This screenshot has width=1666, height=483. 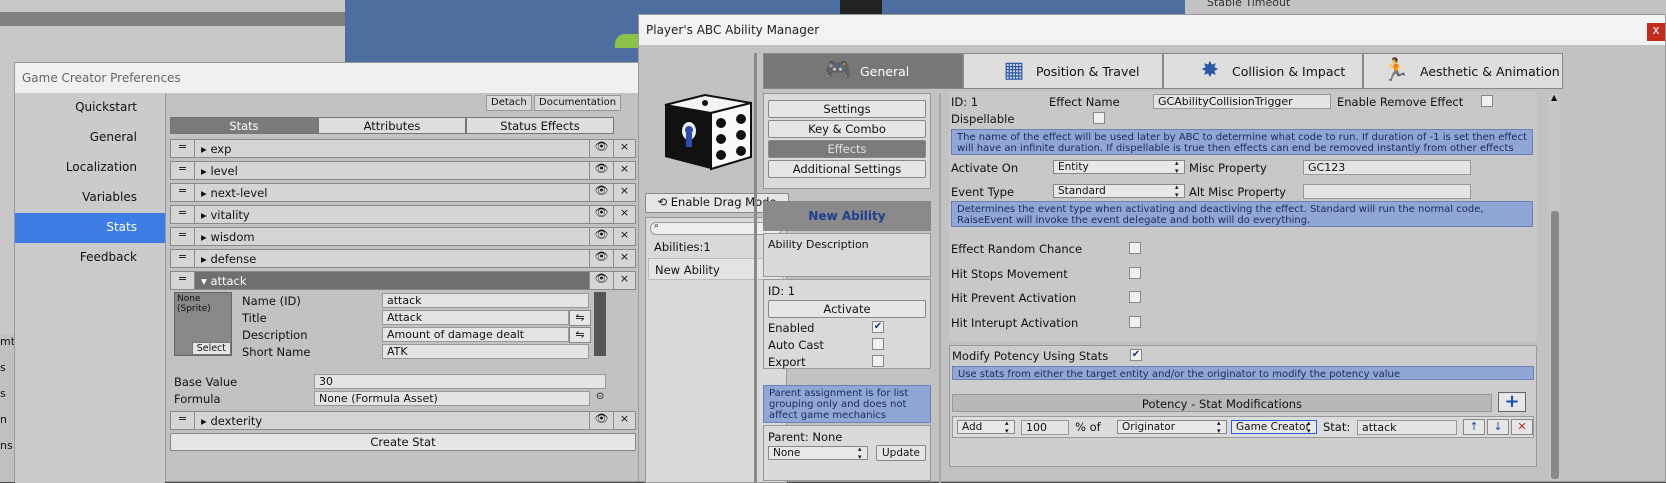 What do you see at coordinates (403, 442) in the screenshot?
I see `create-stat-button: Create Stat` at bounding box center [403, 442].